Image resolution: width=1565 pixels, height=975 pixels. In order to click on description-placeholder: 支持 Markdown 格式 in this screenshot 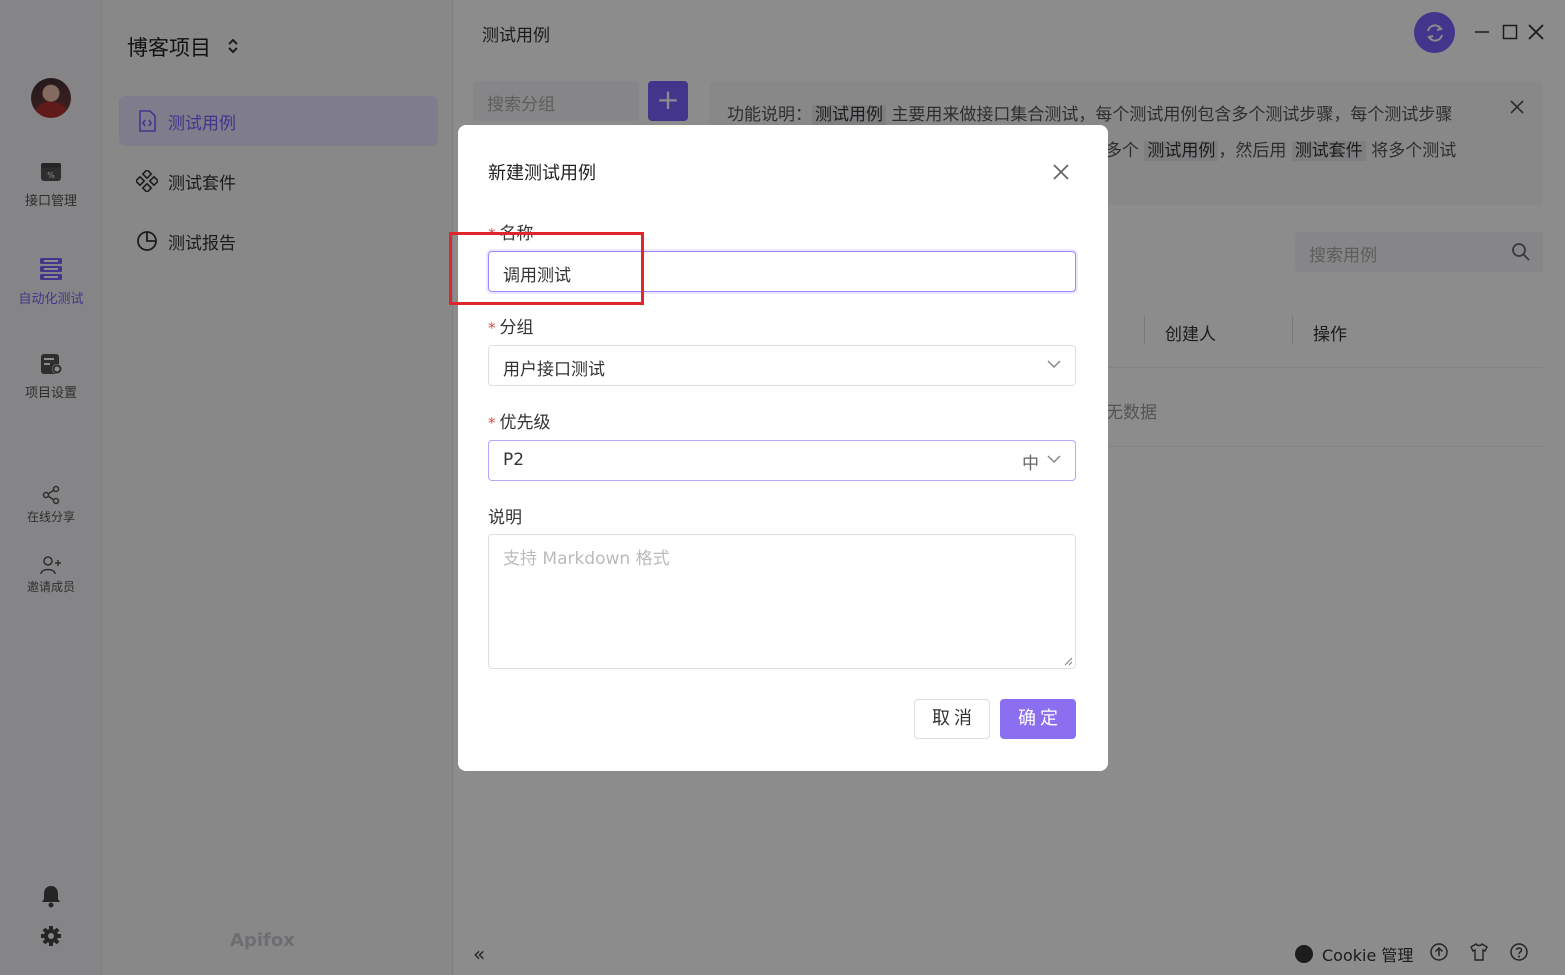, I will do `click(586, 559)`.